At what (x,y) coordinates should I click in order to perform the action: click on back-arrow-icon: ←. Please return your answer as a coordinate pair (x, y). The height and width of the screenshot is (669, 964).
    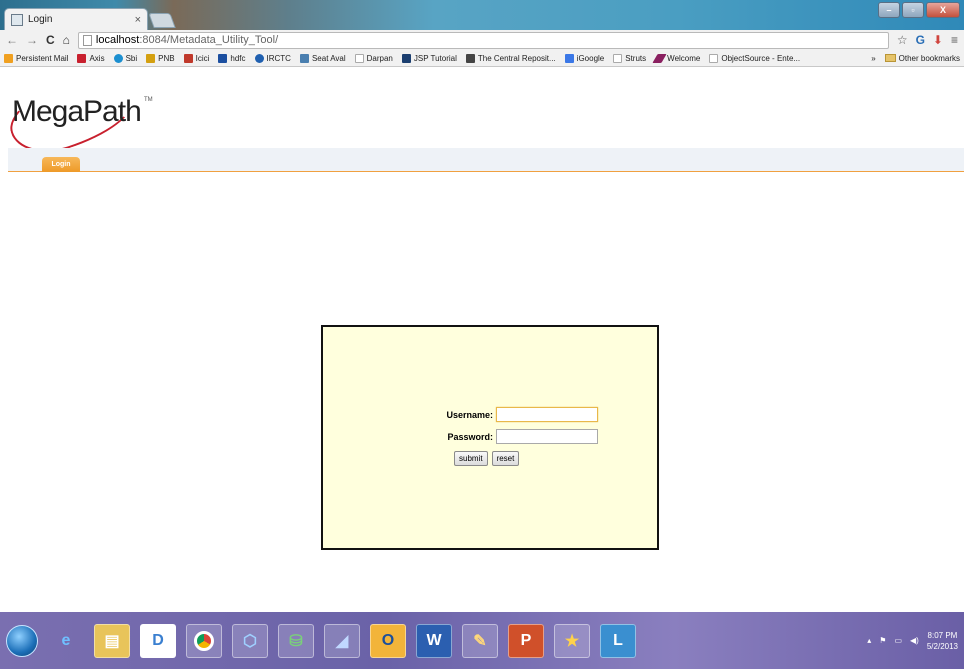
    Looking at the image, I should click on (12, 40).